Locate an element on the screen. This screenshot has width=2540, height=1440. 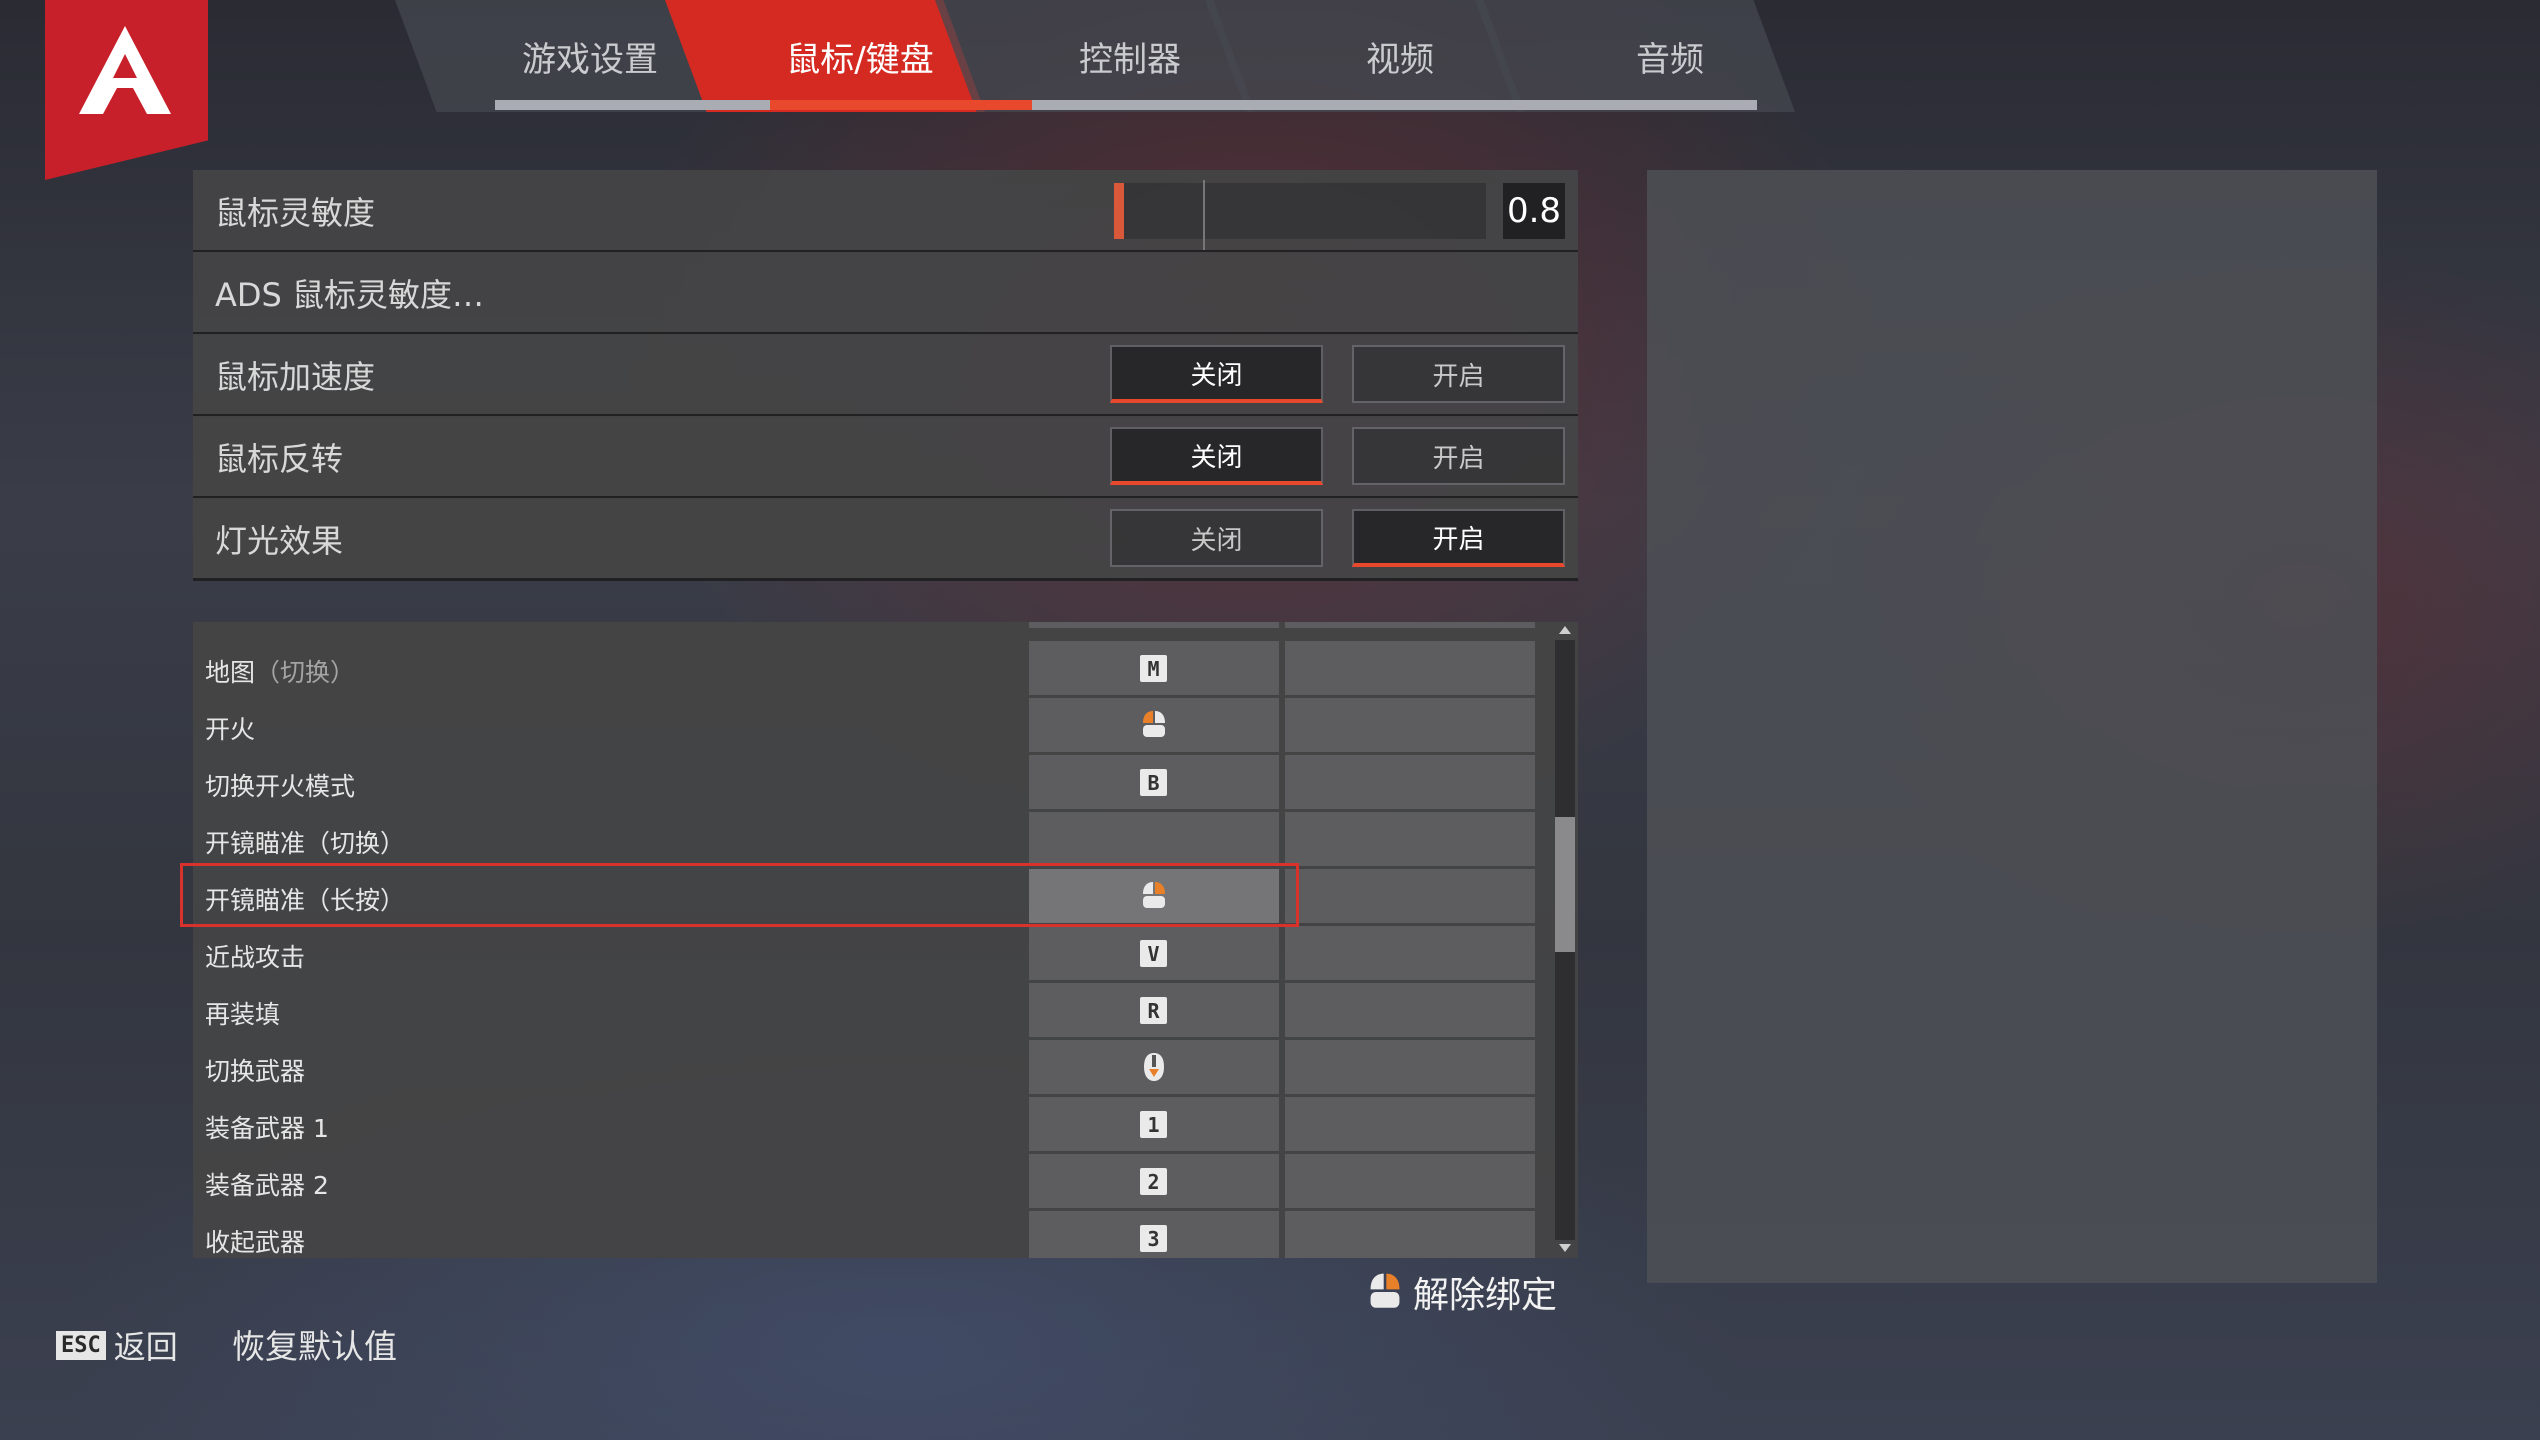
back-button: ESC 返回 is located at coordinates (117, 1345).